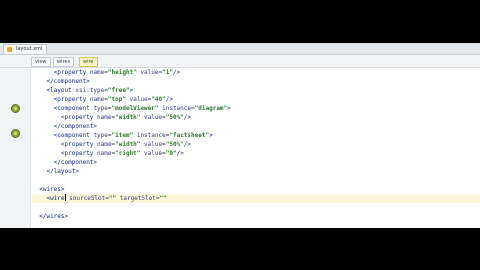  I want to click on file-tab-bar: layout.xml, so click(240, 49).